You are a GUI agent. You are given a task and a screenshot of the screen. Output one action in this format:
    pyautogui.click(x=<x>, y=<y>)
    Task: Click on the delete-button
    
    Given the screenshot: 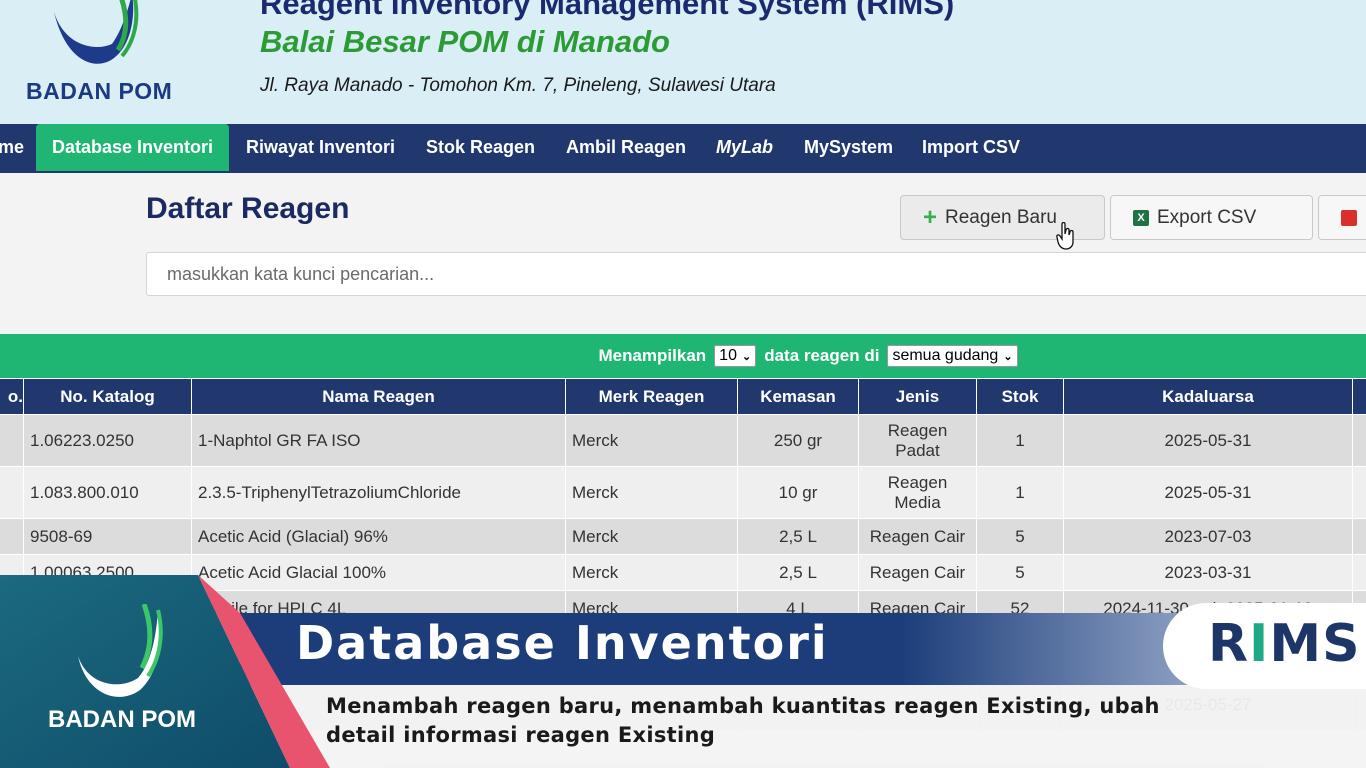 What is the action you would take?
    pyautogui.click(x=1342, y=217)
    